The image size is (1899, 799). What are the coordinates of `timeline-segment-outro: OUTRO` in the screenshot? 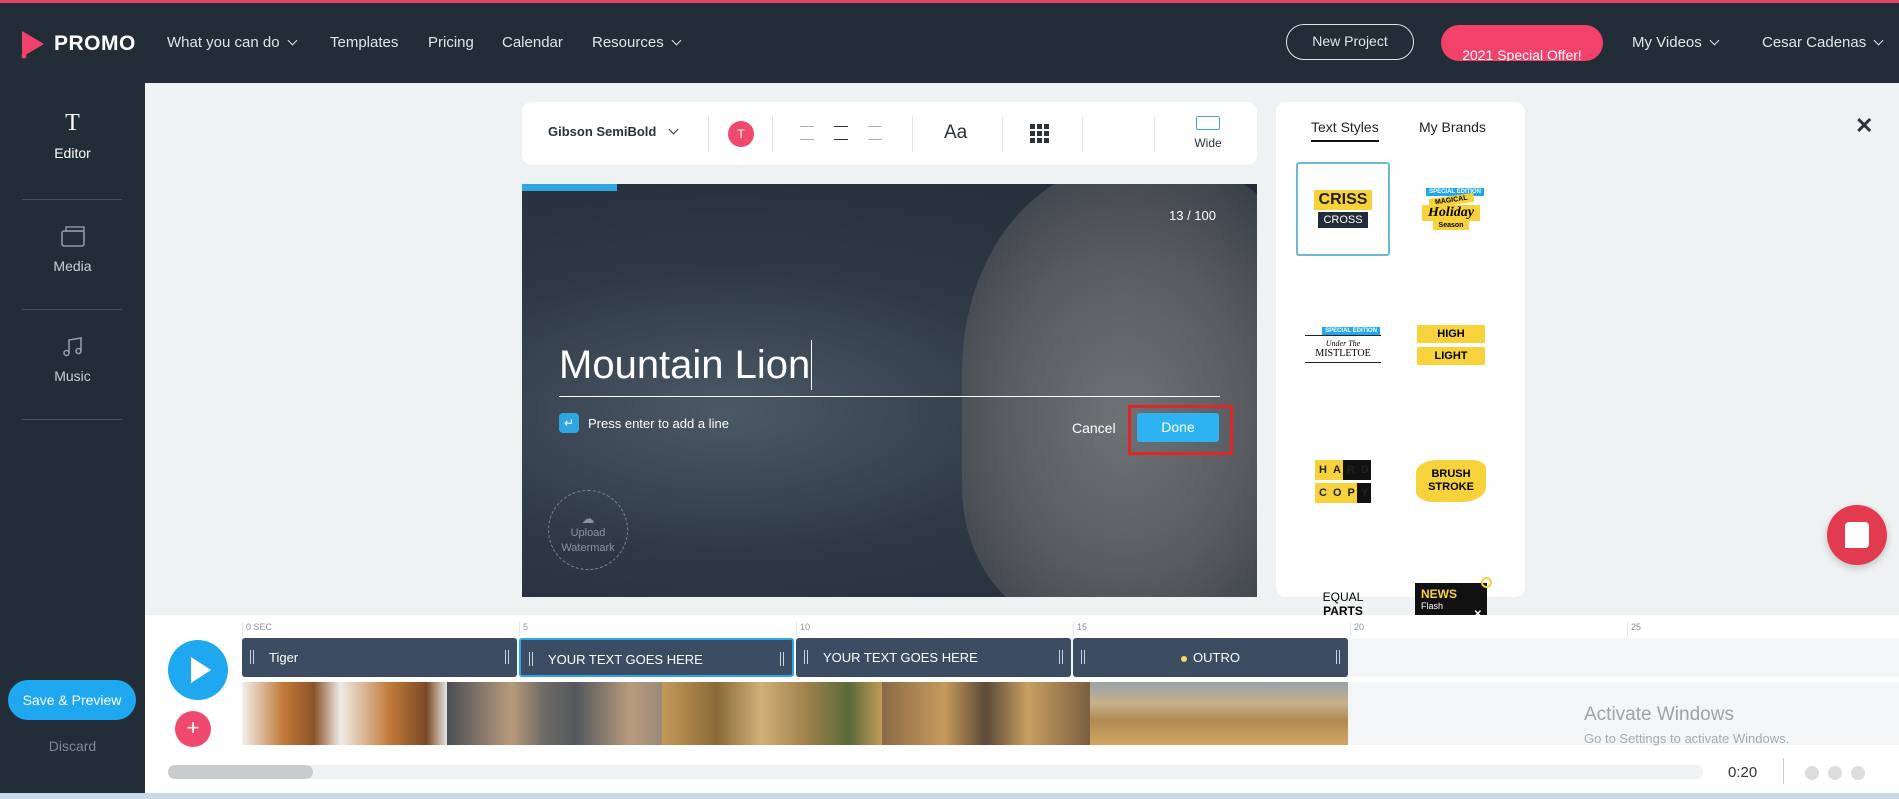 It's located at (1210, 657).